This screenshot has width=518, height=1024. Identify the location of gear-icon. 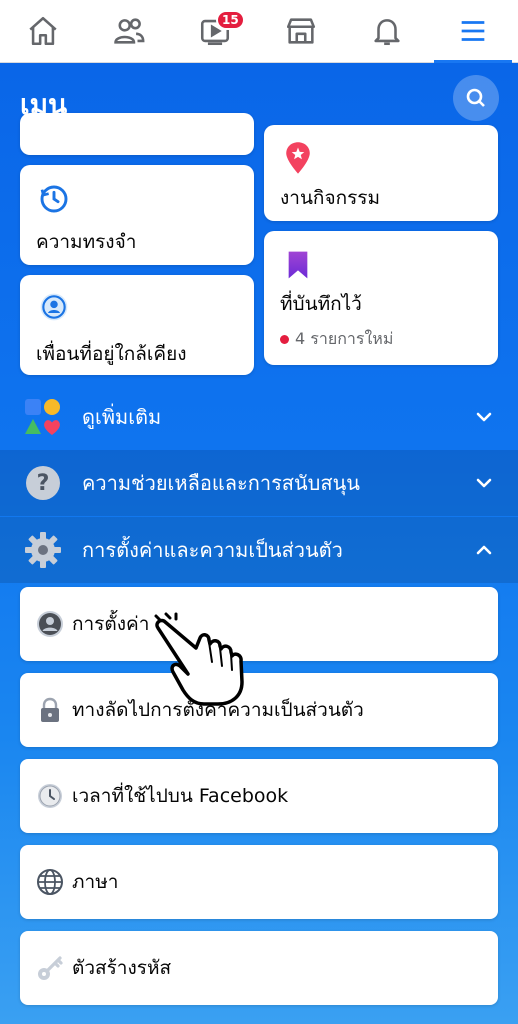
(43, 550).